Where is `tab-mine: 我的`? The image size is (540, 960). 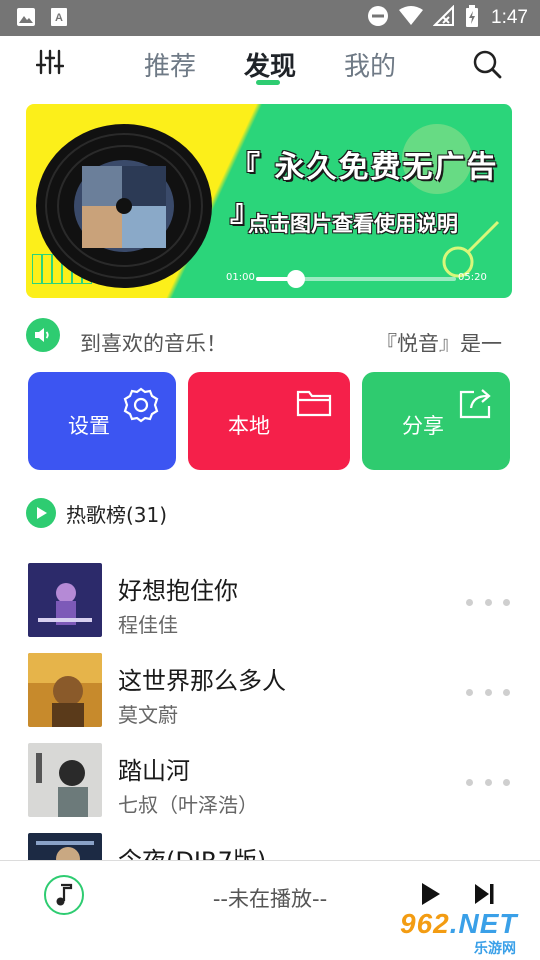 tab-mine: 我的 is located at coordinates (370, 64).